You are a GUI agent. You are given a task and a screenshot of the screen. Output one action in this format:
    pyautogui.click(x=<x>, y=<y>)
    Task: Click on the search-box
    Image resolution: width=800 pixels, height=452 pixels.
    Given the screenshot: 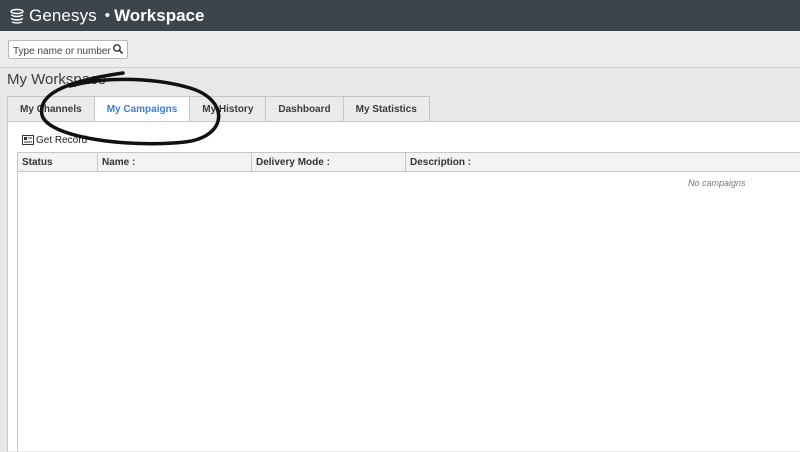 What is the action you would take?
    pyautogui.click(x=68, y=50)
    